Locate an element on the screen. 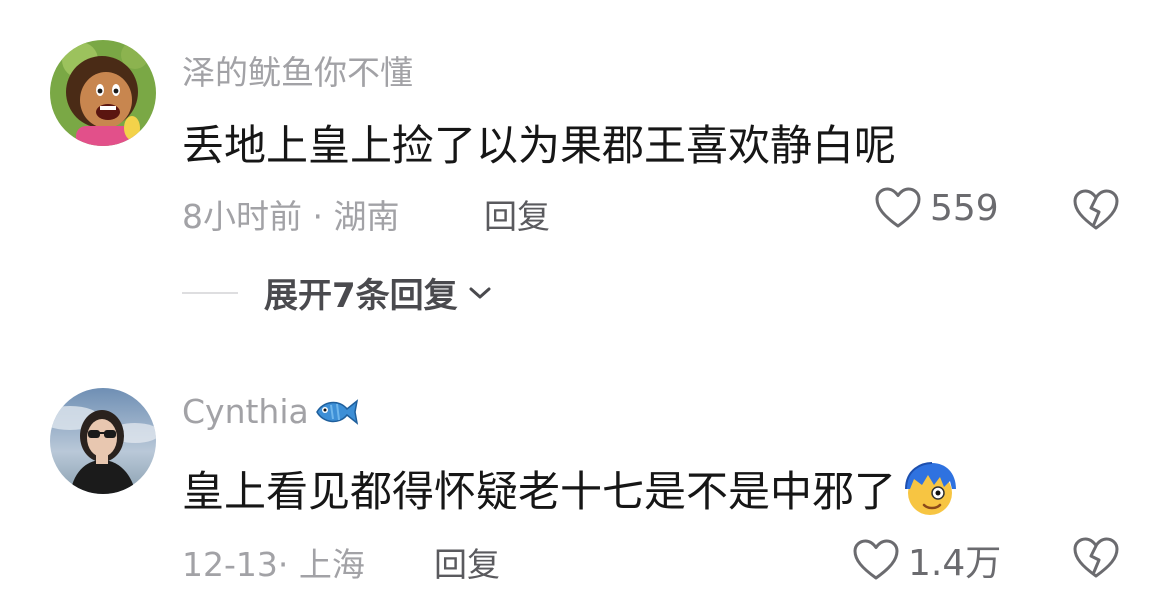 Image resolution: width=1170 pixels, height=614 pixels. username: 泽的鱿鱼你不懂 is located at coordinates (297, 70).